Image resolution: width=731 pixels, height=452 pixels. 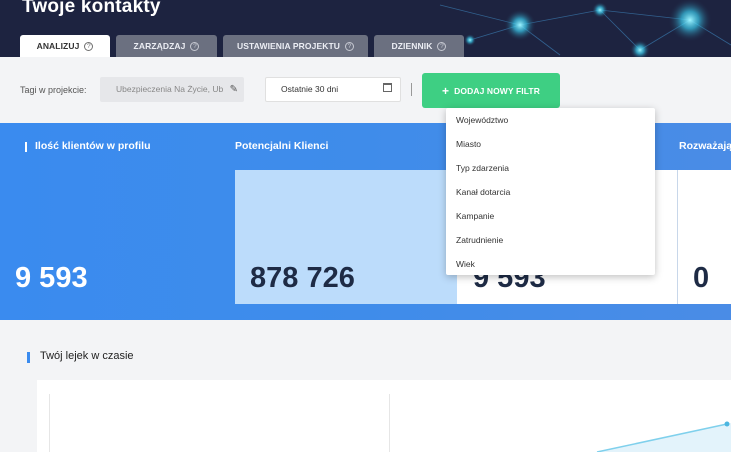 What do you see at coordinates (411, 89) in the screenshot?
I see `divider` at bounding box center [411, 89].